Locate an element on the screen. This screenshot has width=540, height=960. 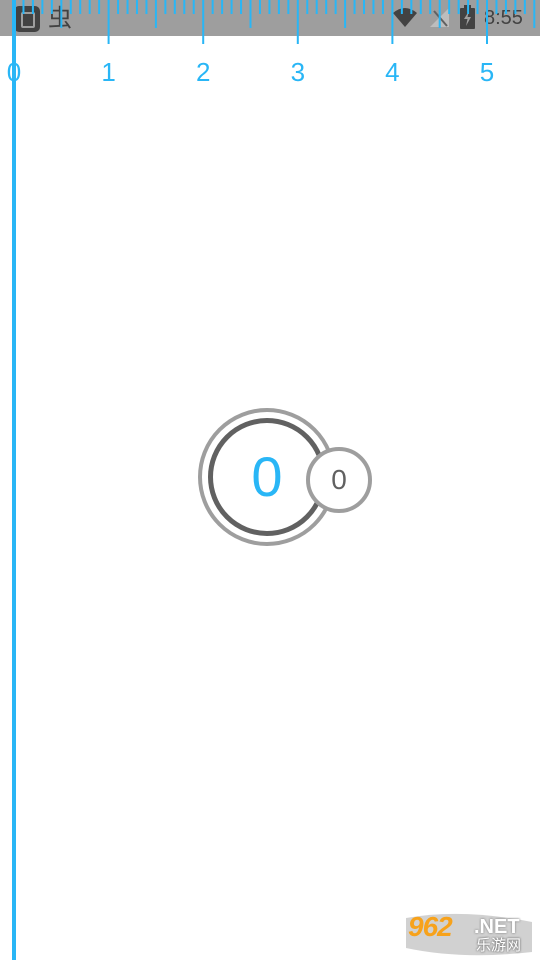
status-time: 8:55 is located at coordinates (503, 18).